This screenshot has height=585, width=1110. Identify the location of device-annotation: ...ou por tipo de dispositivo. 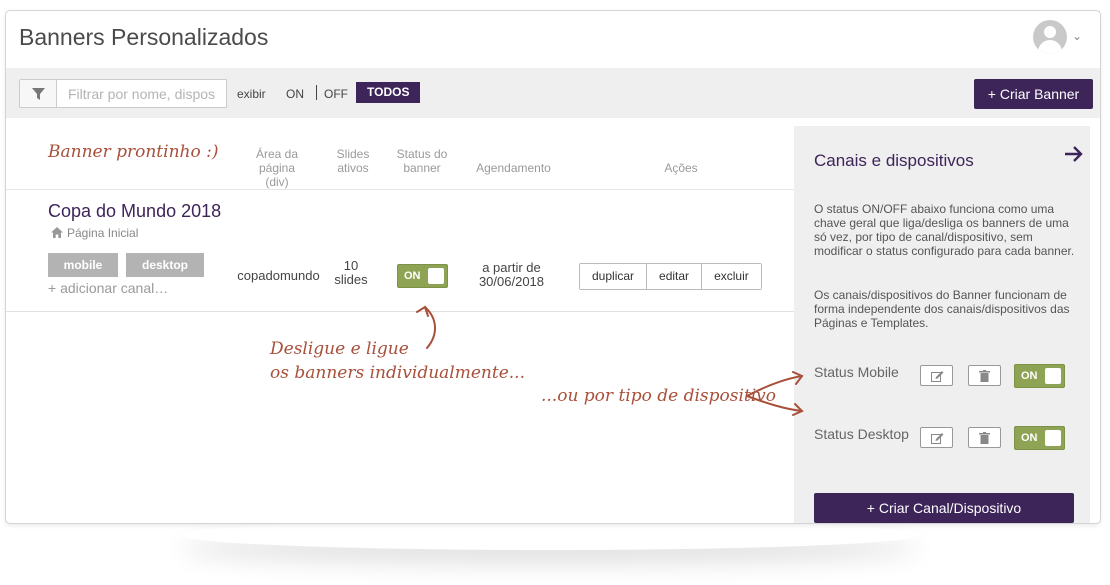
(659, 396).